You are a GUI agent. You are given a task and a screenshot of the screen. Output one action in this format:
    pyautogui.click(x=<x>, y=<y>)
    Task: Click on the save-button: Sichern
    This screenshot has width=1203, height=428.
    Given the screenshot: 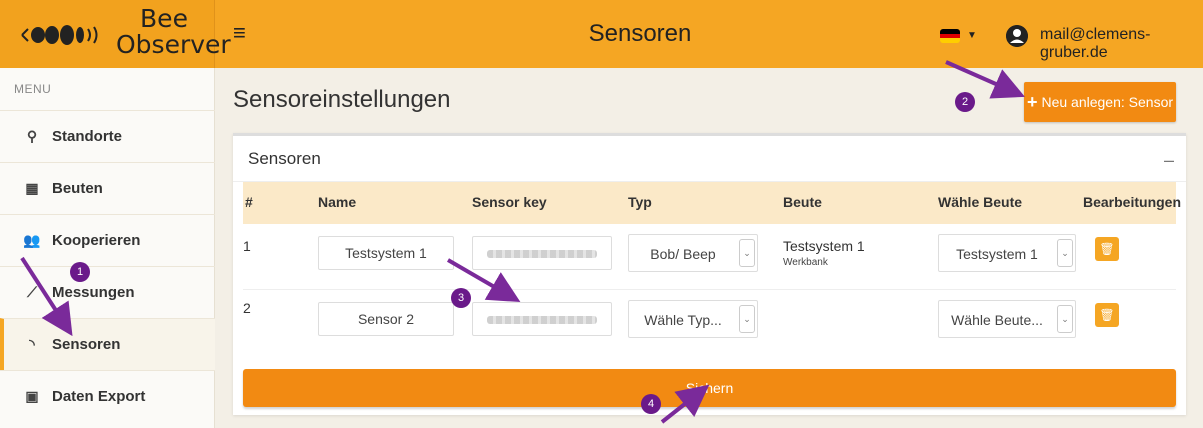 What is the action you would take?
    pyautogui.click(x=709, y=388)
    